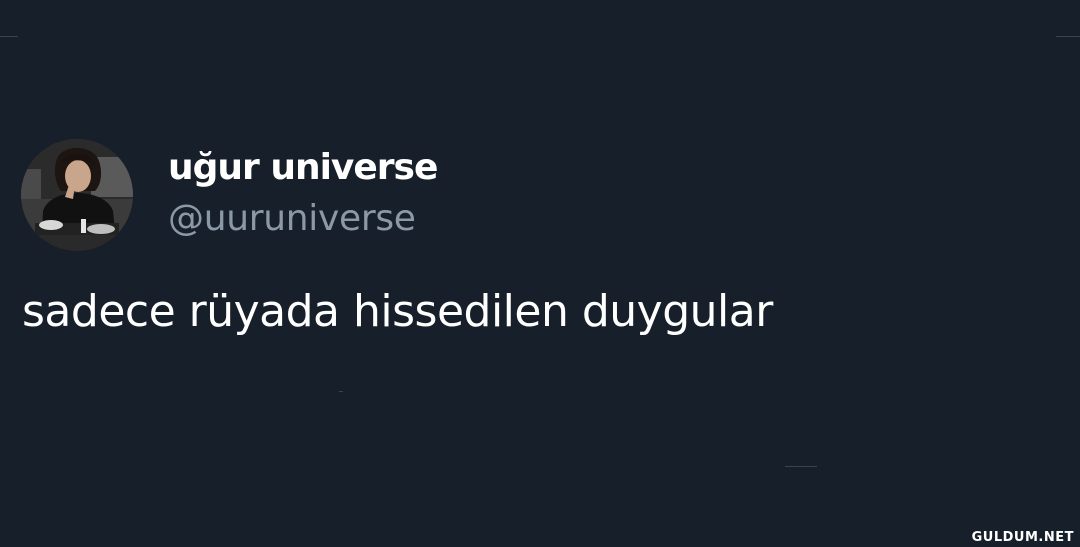  What do you see at coordinates (1022, 537) in the screenshot?
I see `watermark: GULDUM.NET` at bounding box center [1022, 537].